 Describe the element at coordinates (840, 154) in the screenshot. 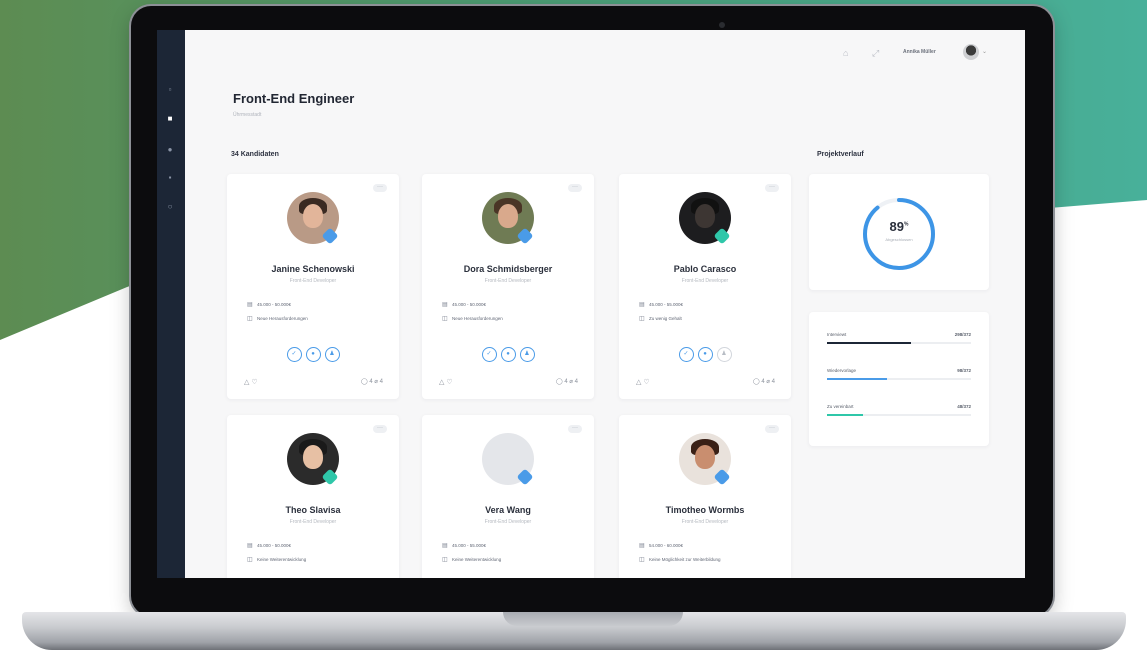

I see `progress-title: Projektverlauf` at that location.